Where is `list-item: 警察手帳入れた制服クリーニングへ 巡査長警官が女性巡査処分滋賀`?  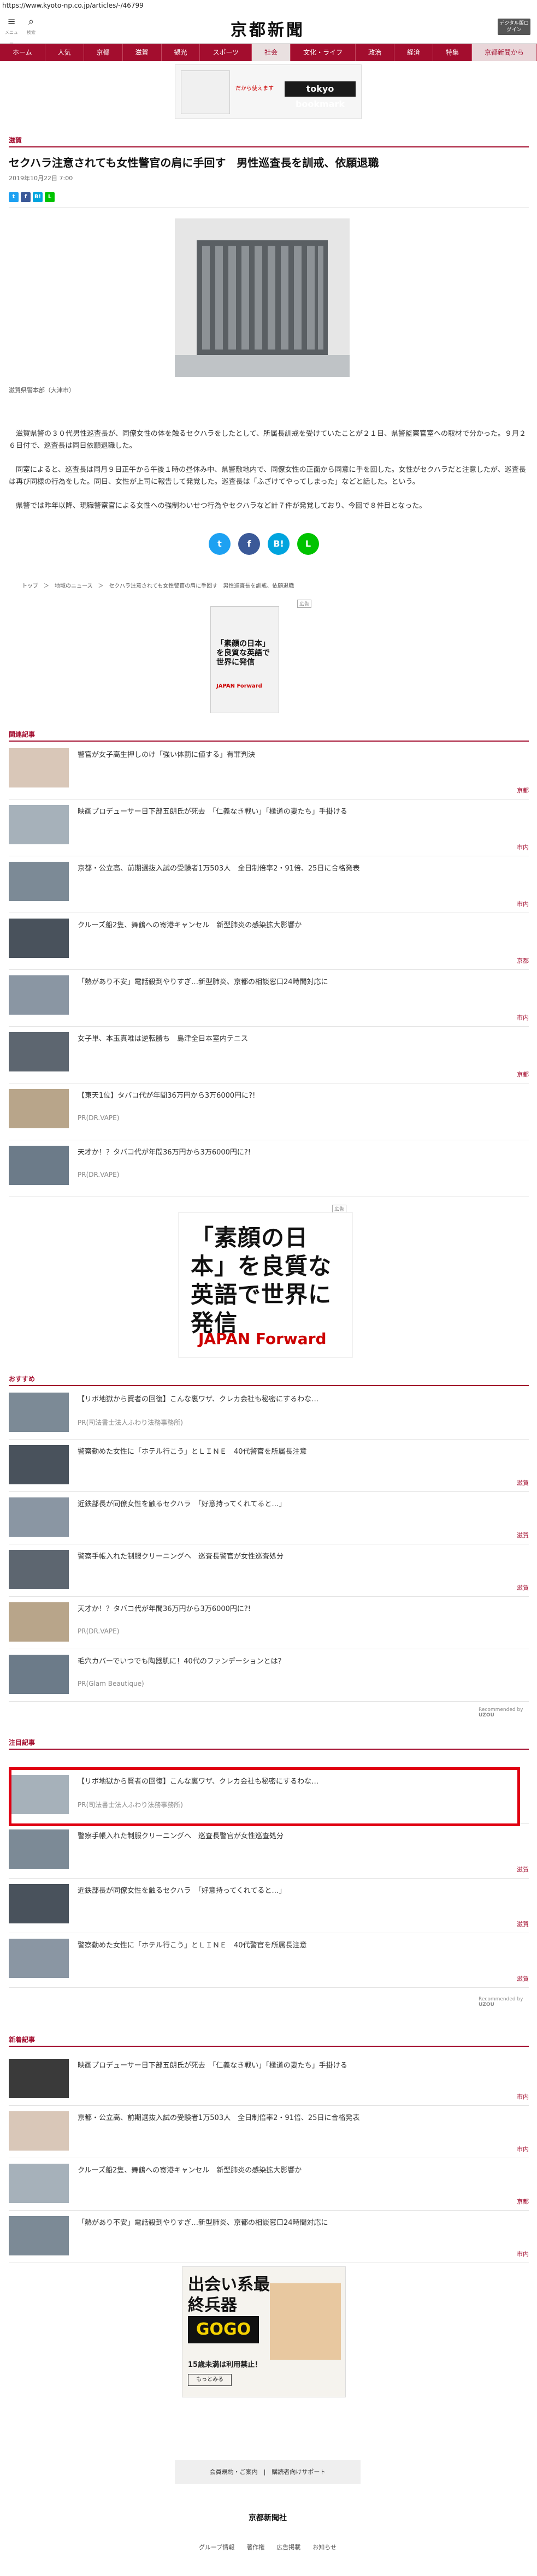
list-item: 警察手帳入れた制服クリーニングへ 巡査長警官が女性巡査処分滋賀 is located at coordinates (269, 1570).